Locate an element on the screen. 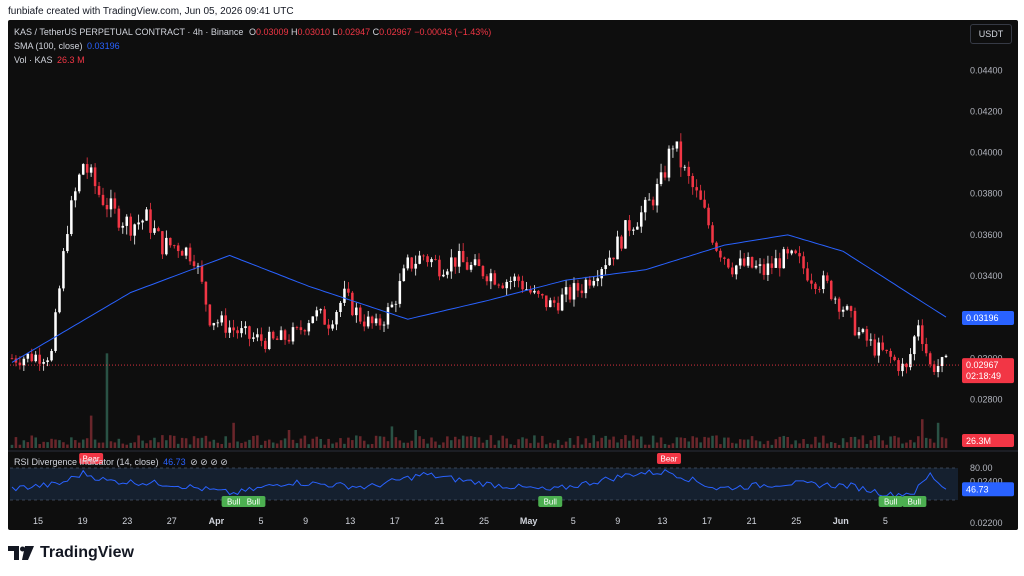 This screenshot has height=576, width=1024. bull-marker: Bull is located at coordinates (550, 501).